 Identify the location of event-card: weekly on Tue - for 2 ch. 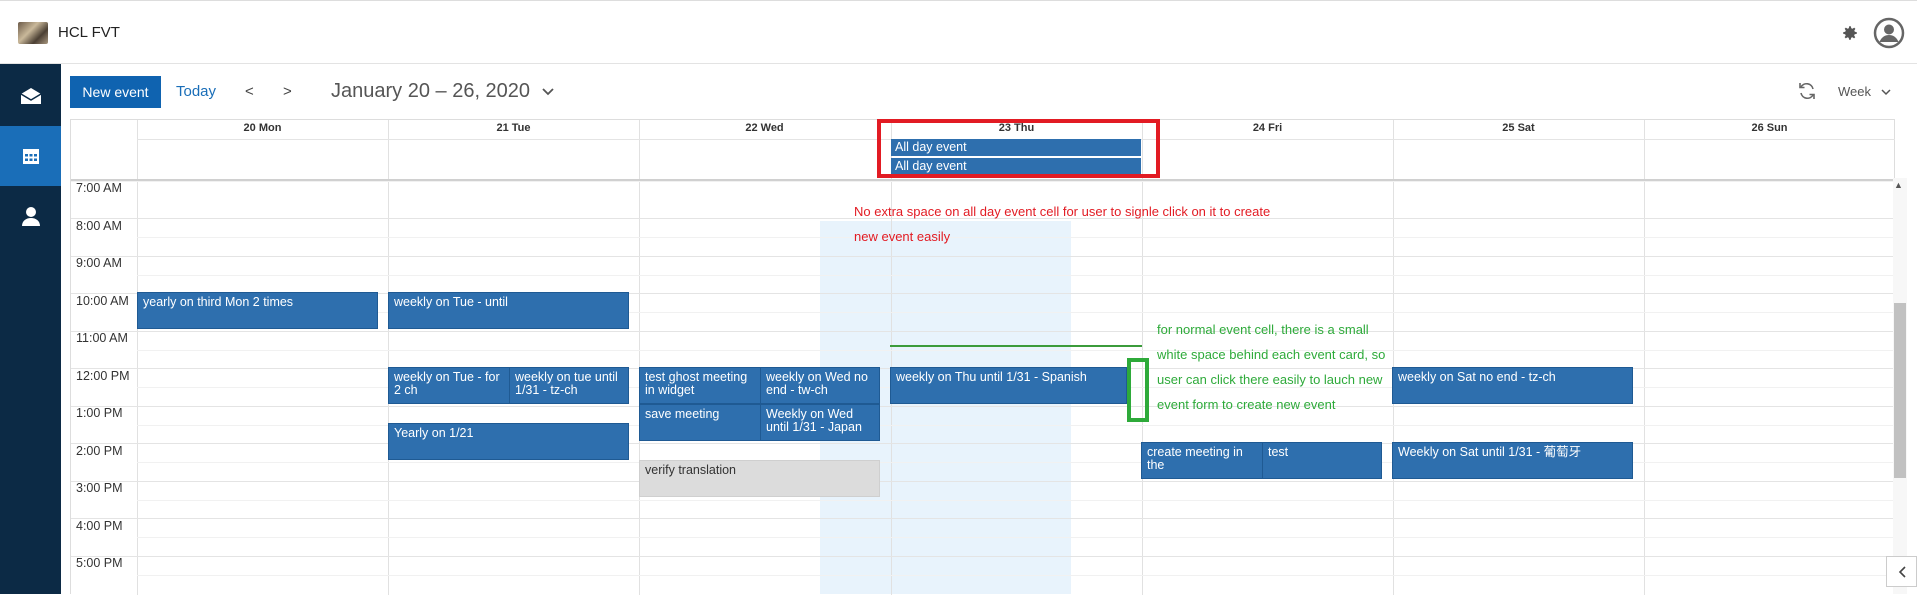
(449, 385).